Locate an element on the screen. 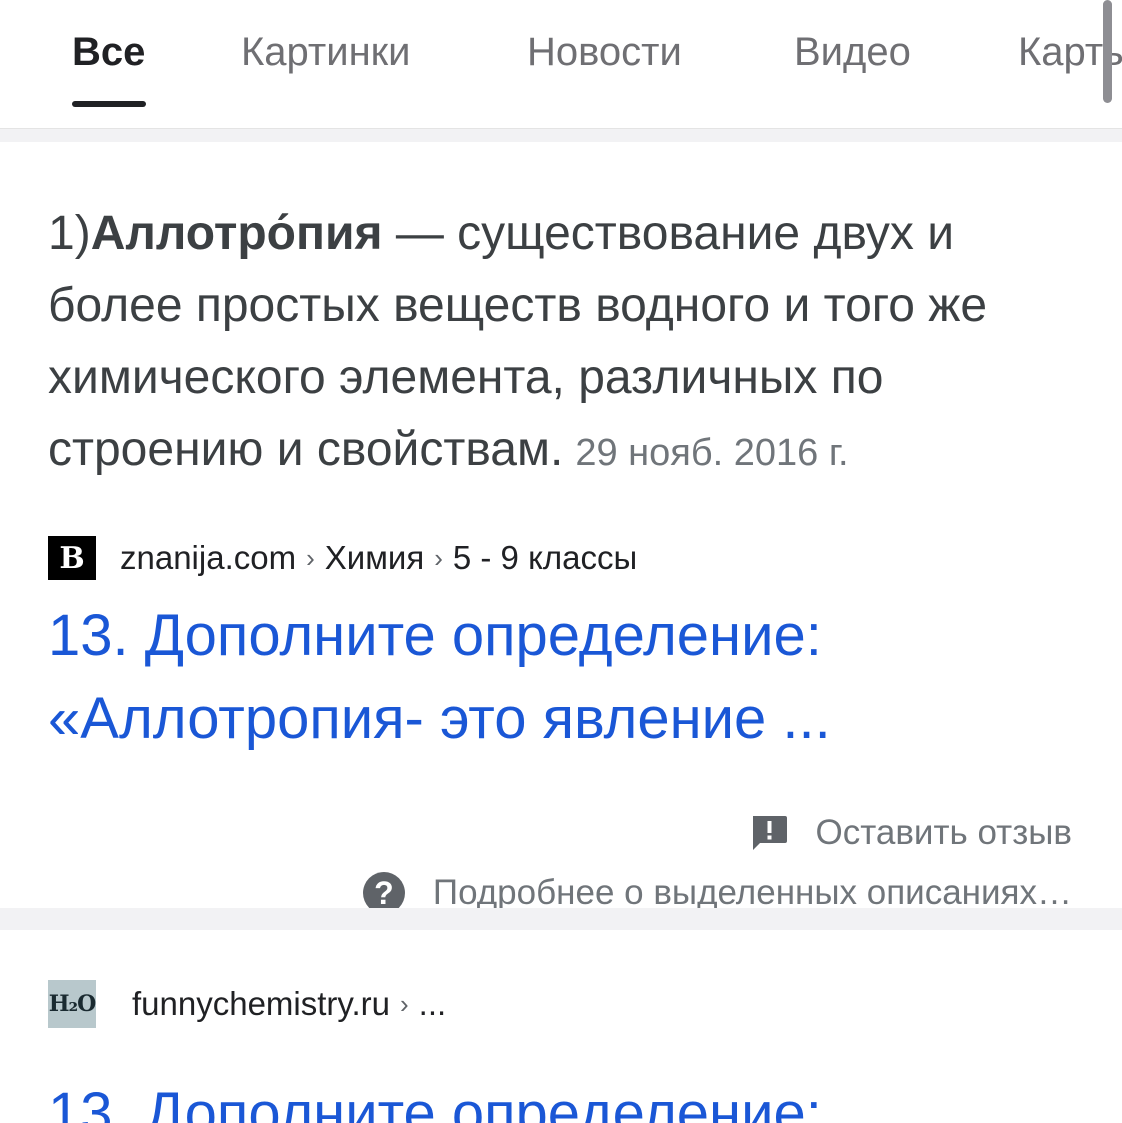 The image size is (1122, 1123). result-title-link: 13. Дополните определение: is located at coordinates (568, 1097).